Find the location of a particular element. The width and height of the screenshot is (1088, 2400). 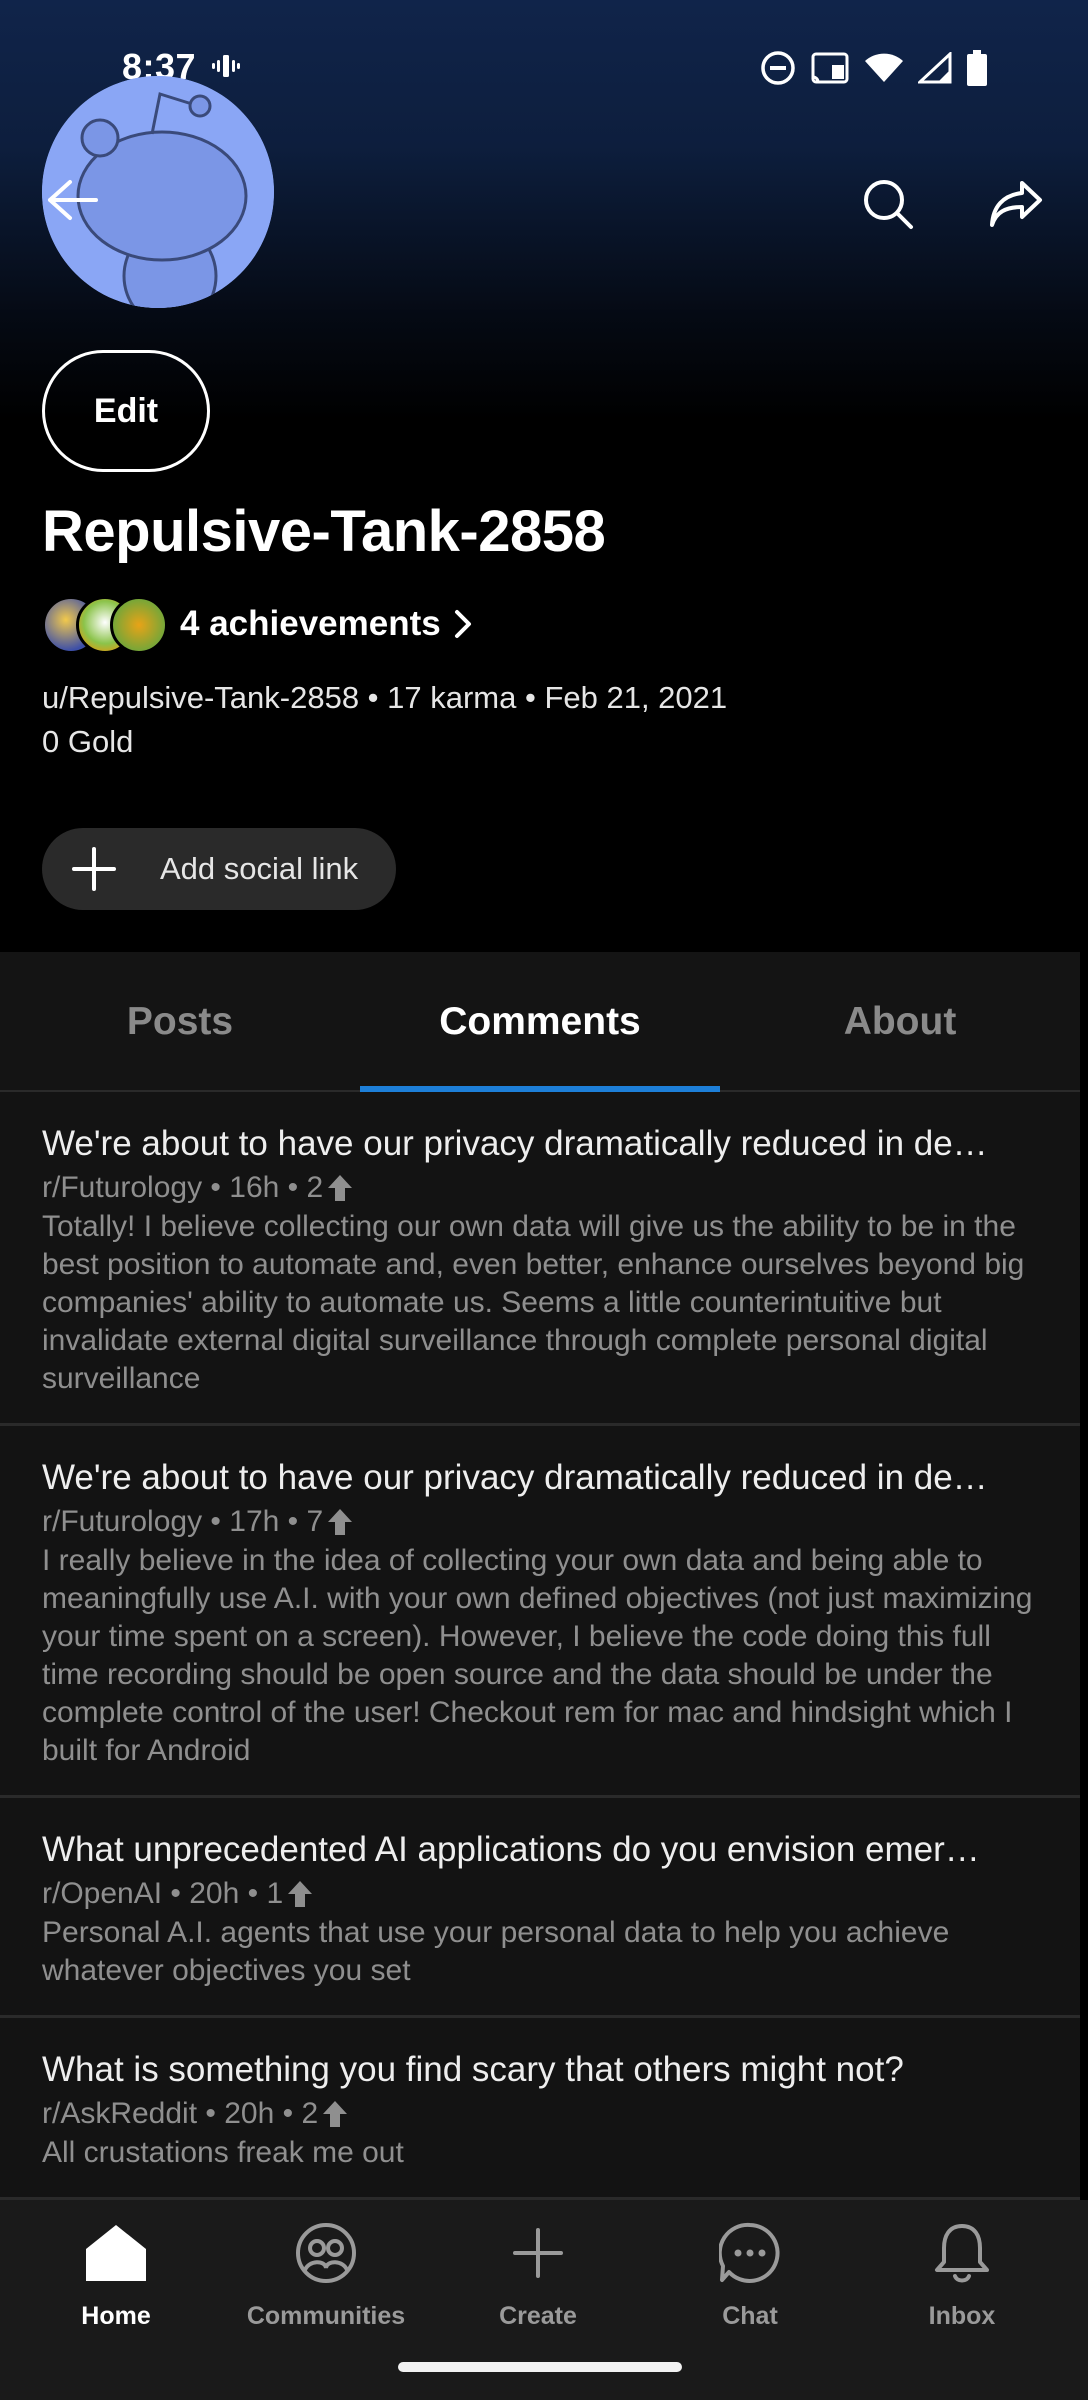

profile-gold: 0 Gold is located at coordinates (88, 741).